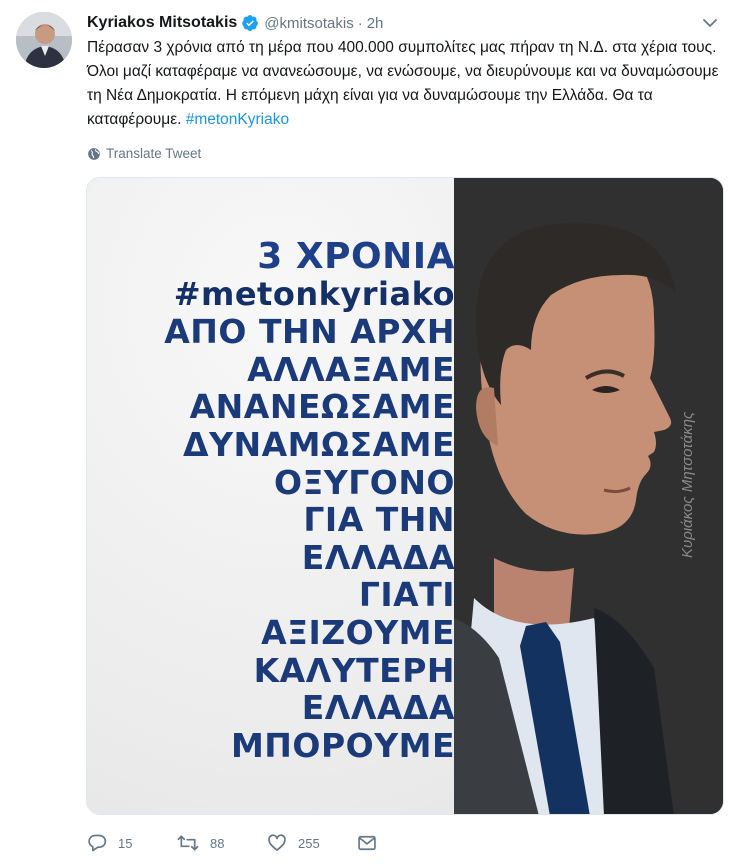  I want to click on direct-message-button, so click(372, 843).